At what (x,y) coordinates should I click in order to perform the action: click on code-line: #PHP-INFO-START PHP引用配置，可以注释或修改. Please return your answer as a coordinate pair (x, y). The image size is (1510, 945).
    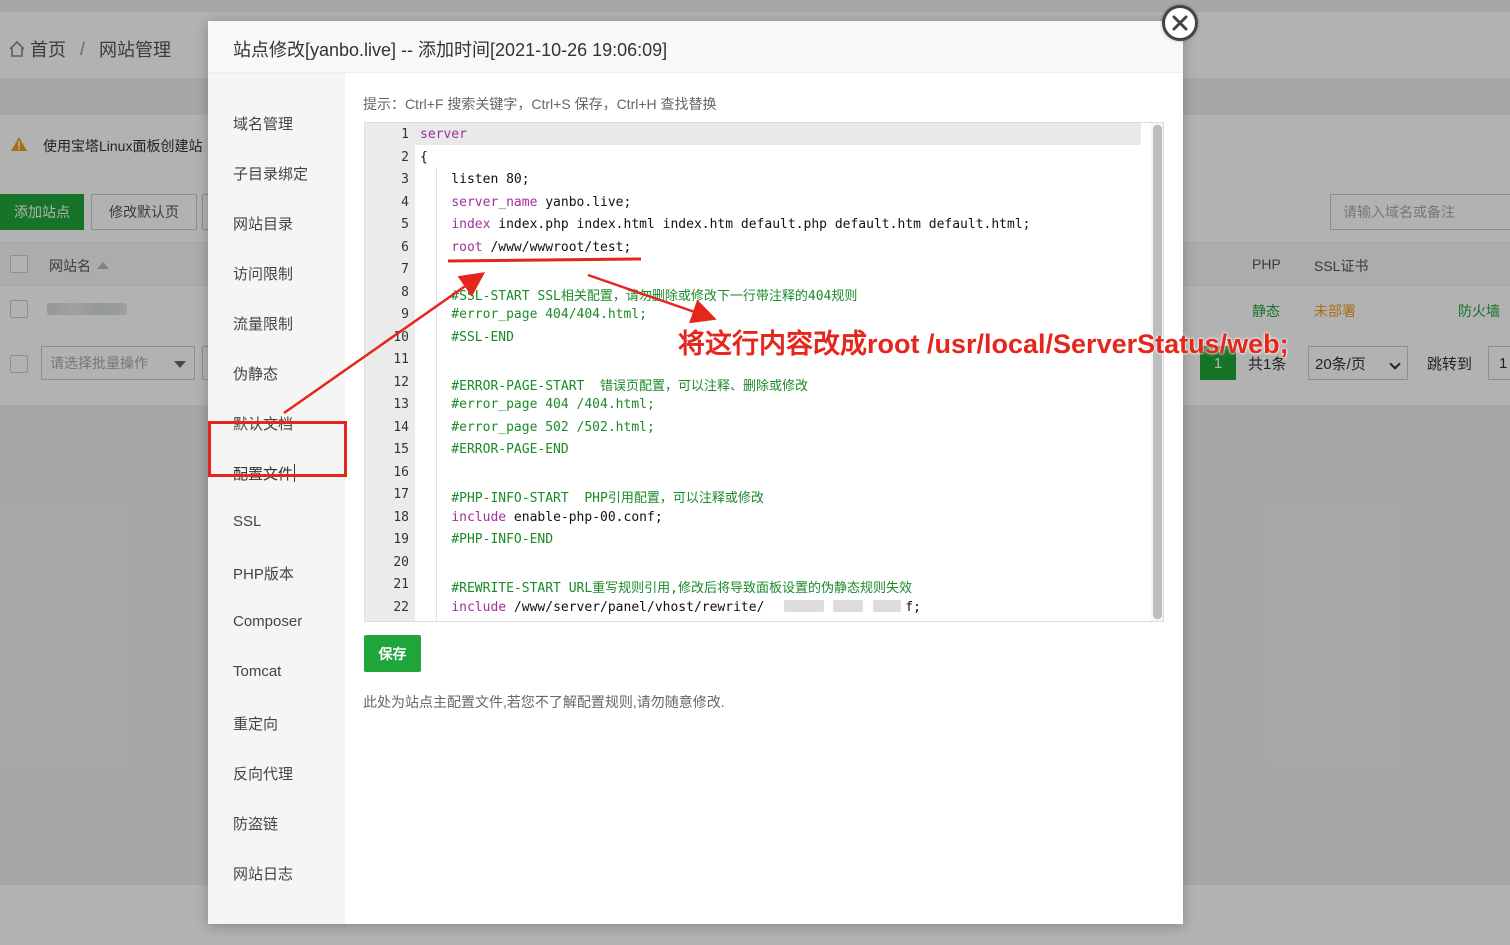
    Looking at the image, I should click on (592, 496).